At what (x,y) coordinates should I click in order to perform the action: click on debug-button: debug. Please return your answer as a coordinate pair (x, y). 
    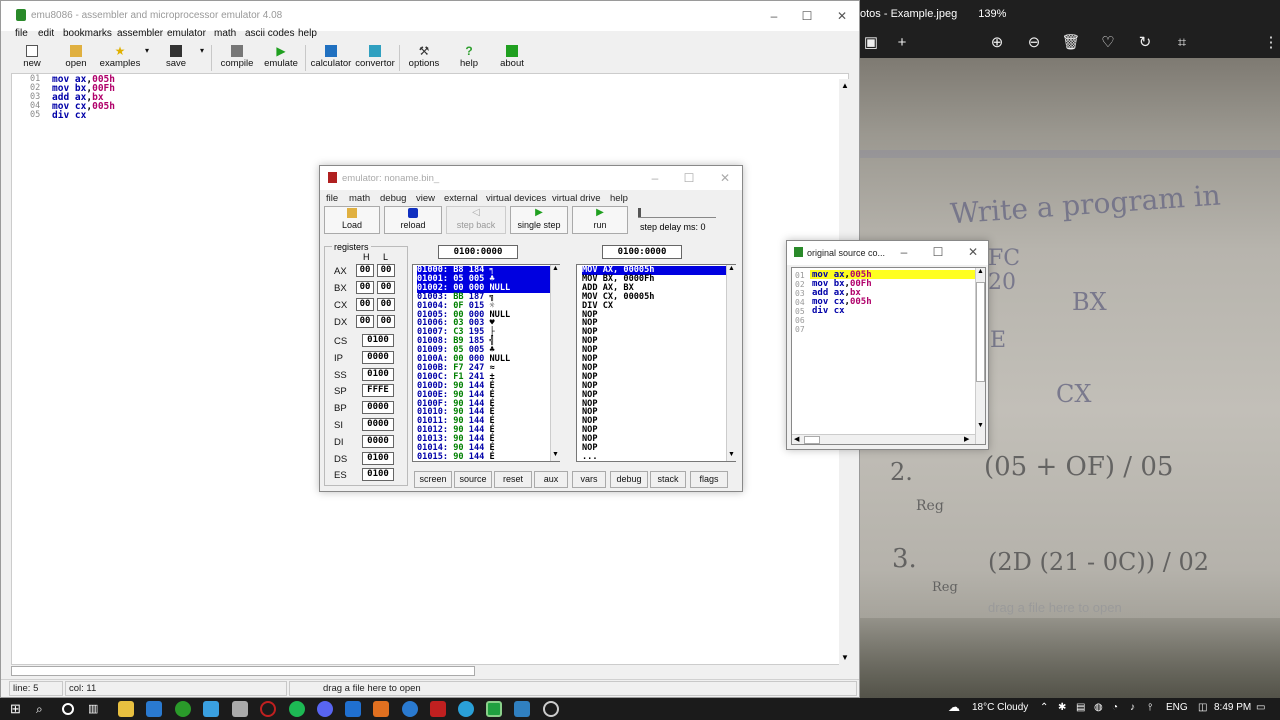
    Looking at the image, I should click on (629, 479).